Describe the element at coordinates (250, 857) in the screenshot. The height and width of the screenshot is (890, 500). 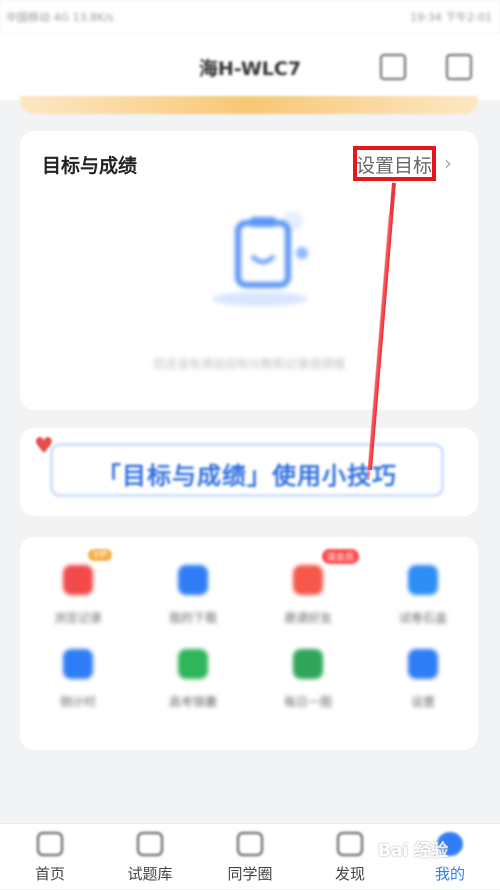
I see `tab-community: 同学圈` at that location.